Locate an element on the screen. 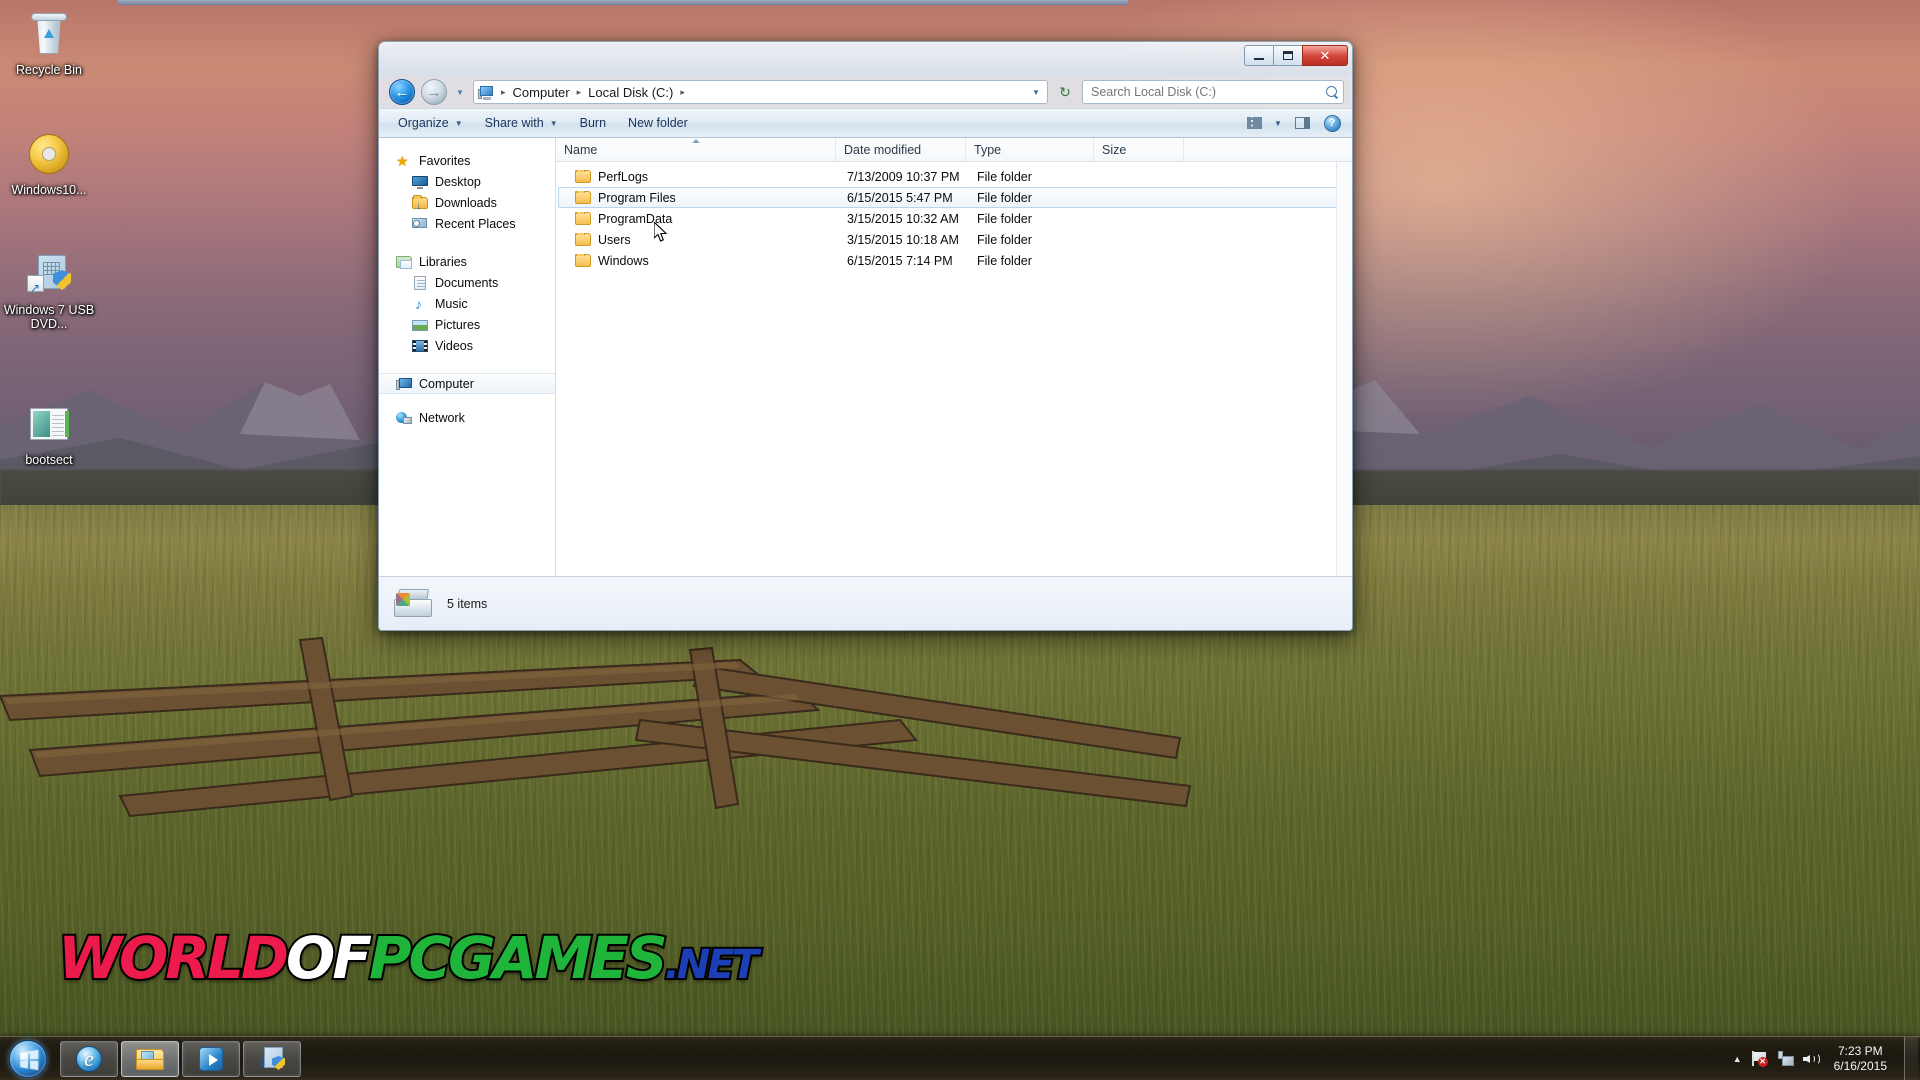  breadcrumb-computer: Computer is located at coordinates (541, 92).